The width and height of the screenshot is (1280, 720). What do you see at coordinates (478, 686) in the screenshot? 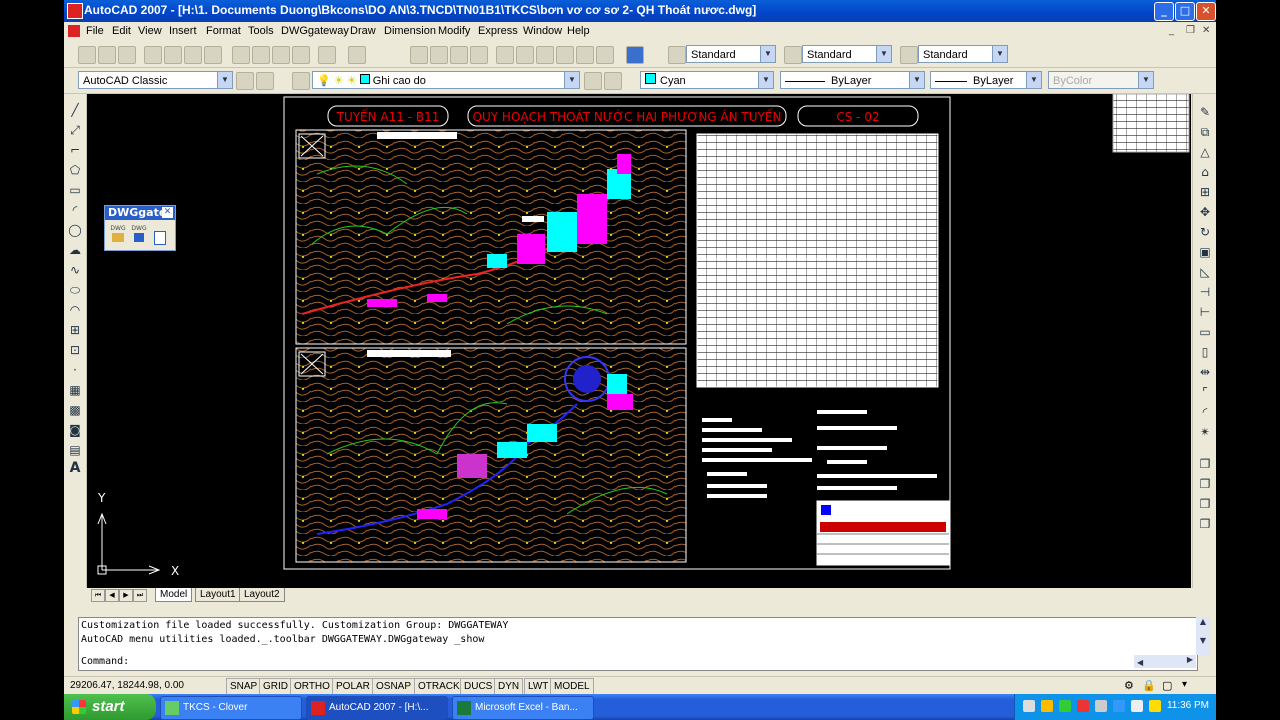
I see `ducs-toggle: DUCS` at bounding box center [478, 686].